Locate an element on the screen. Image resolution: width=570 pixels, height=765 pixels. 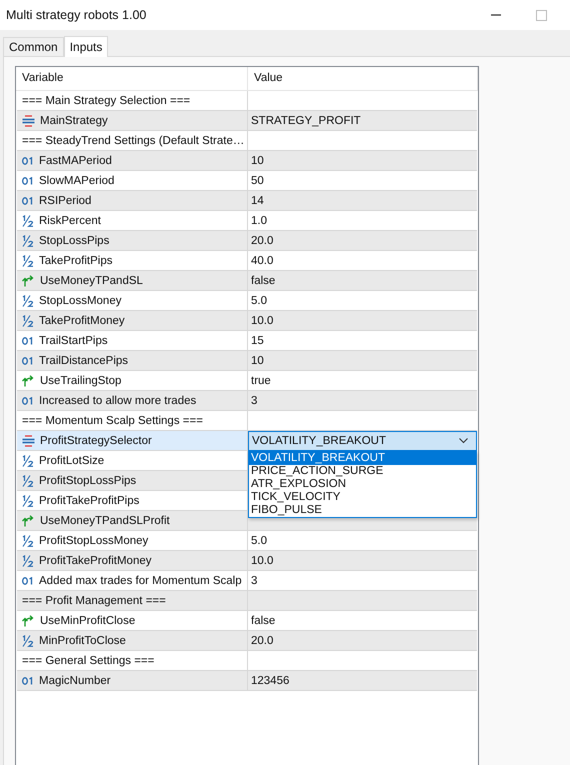
variable-name: TakeProfitMoney is located at coordinates (82, 320).